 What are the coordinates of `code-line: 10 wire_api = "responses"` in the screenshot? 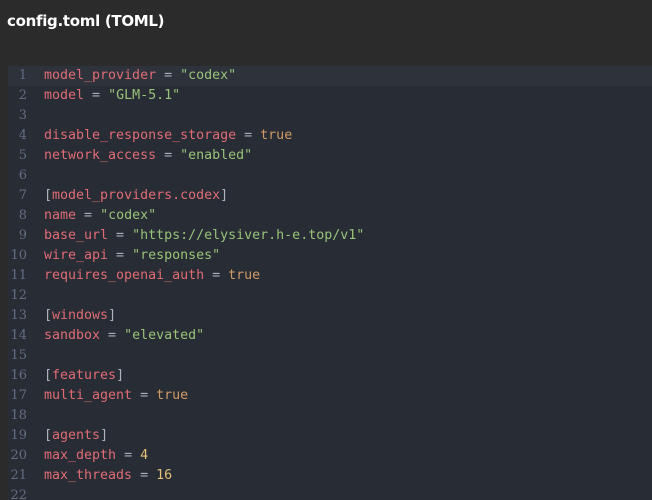 It's located at (330, 256).